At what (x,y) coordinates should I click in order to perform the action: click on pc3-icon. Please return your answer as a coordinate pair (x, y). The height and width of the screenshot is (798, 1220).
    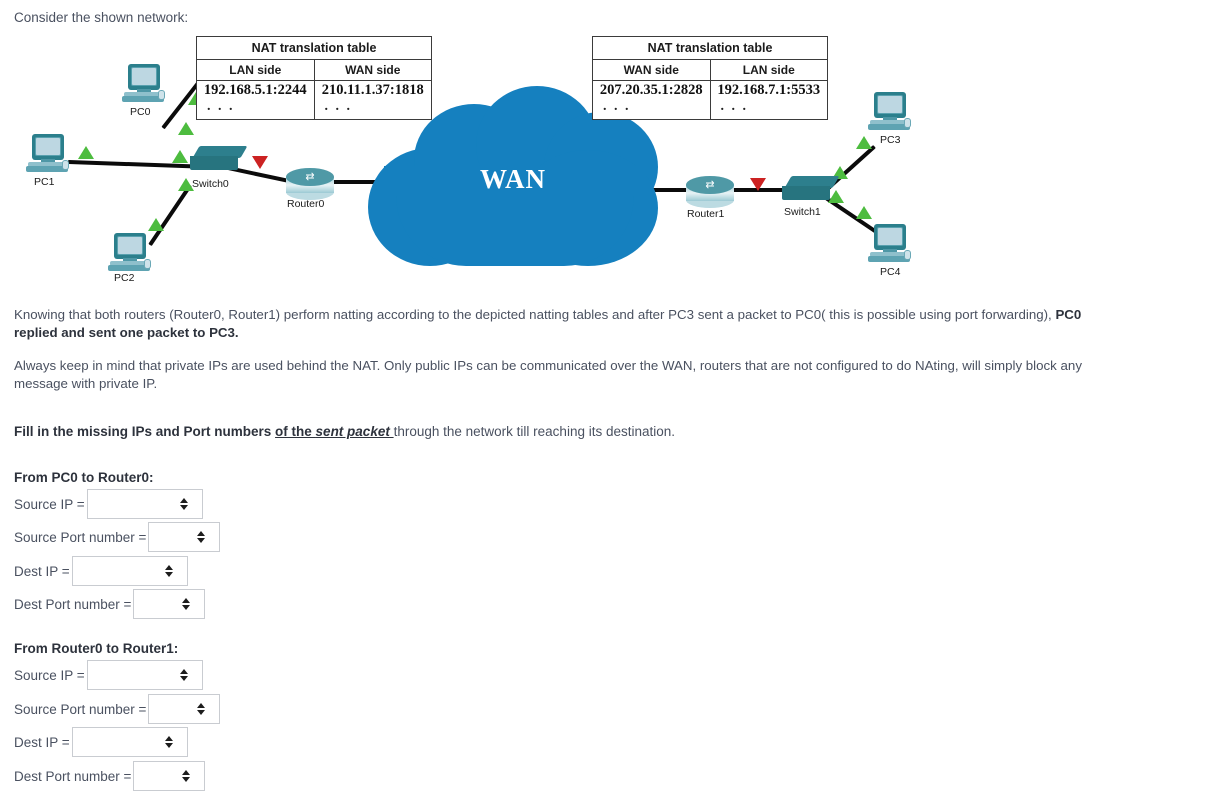
    Looking at the image, I should click on (891, 113).